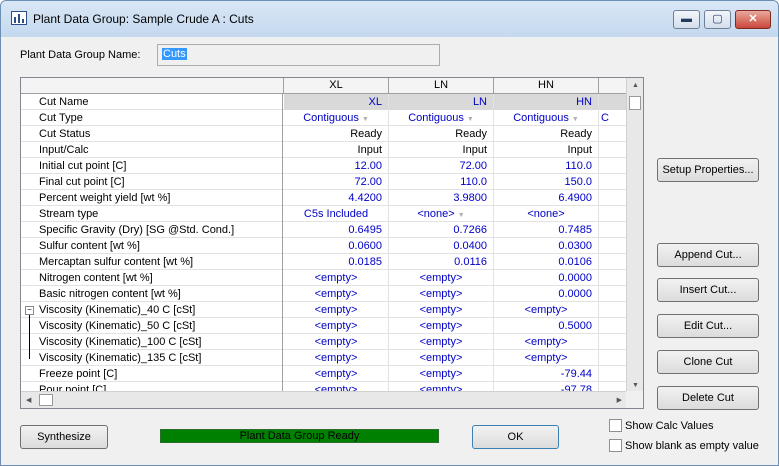 Image resolution: width=779 pixels, height=466 pixels. Describe the element at coordinates (546, 85) in the screenshot. I see `column-header: HN` at that location.